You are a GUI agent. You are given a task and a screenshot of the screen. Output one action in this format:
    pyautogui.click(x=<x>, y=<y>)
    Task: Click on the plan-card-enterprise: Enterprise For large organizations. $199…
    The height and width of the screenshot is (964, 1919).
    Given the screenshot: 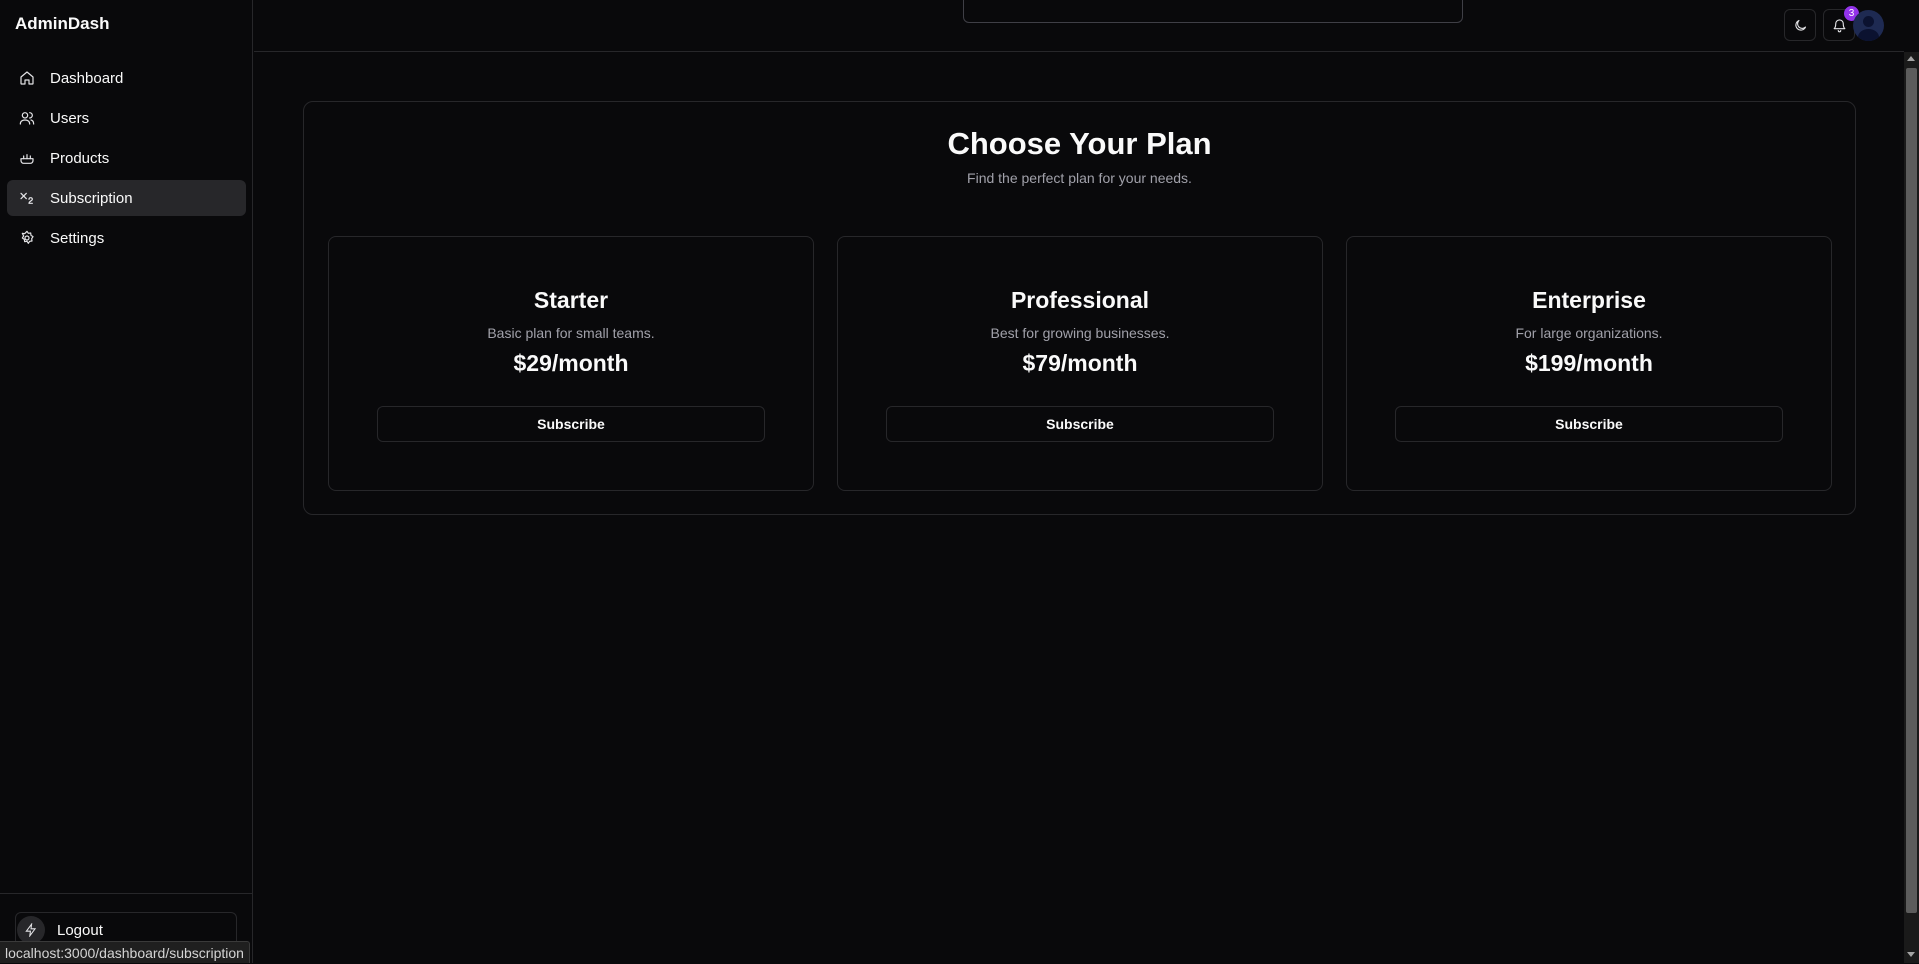 What is the action you would take?
    pyautogui.click(x=1589, y=363)
    